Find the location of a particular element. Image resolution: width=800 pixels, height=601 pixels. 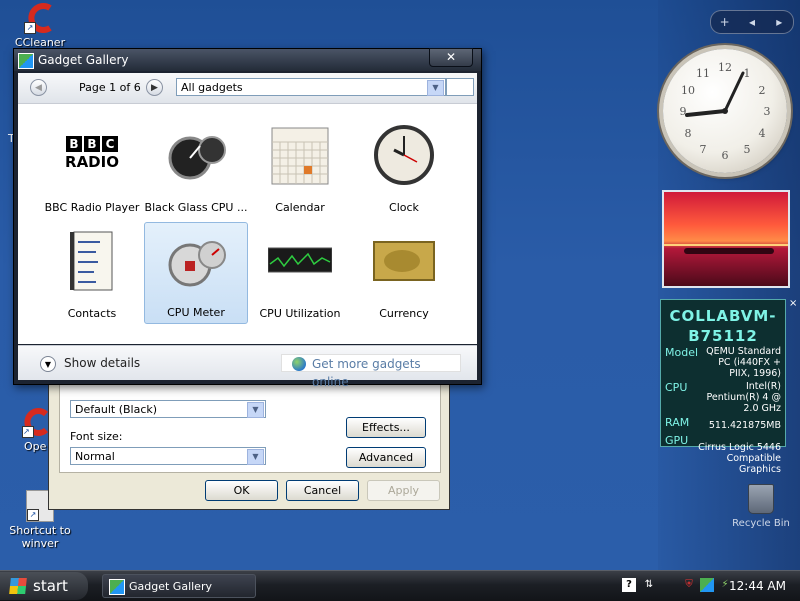

taskbar-item-gadget-gallery: Gadget Gallery is located at coordinates (179, 586).